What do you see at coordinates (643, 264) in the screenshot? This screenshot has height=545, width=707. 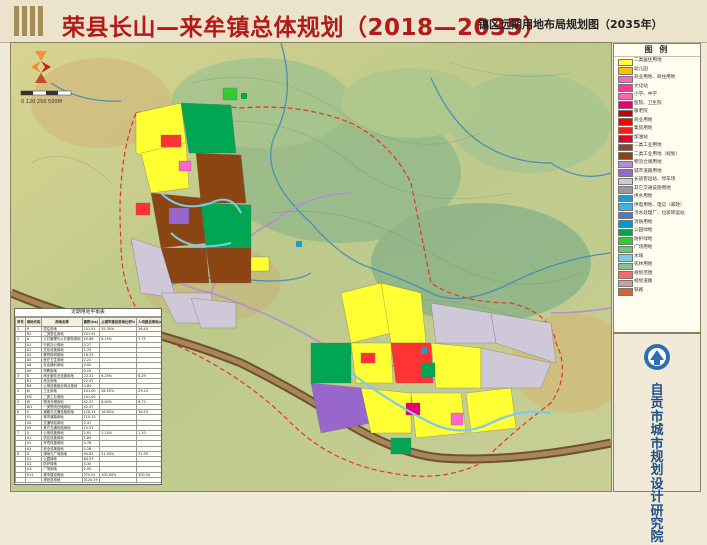 I see `legend-label: 农林用地` at bounding box center [643, 264].